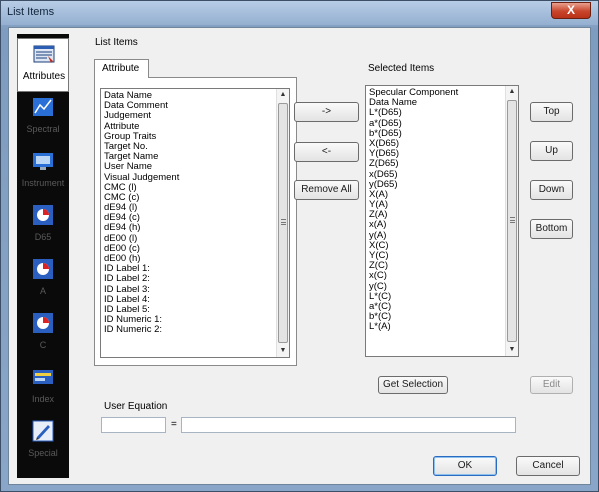 The image size is (599, 492). Describe the element at coordinates (551, 190) in the screenshot. I see `move-down-button: Down` at that location.